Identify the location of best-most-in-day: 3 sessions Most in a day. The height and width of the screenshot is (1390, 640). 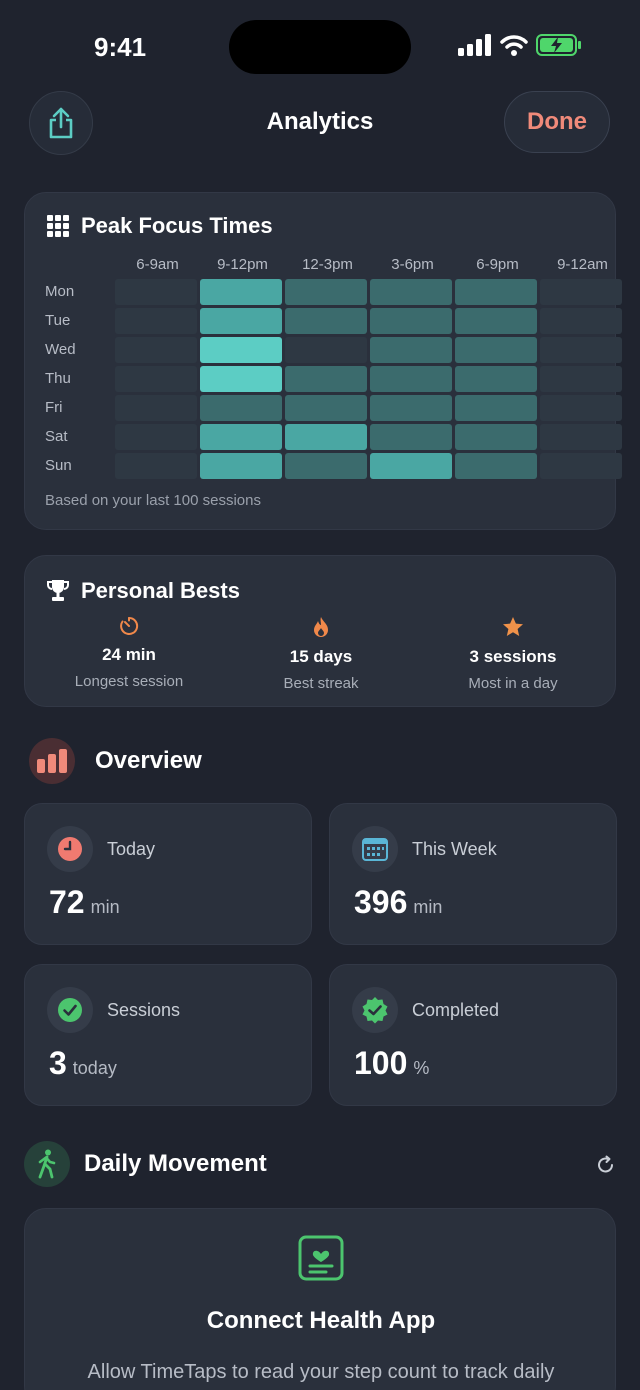
(513, 654).